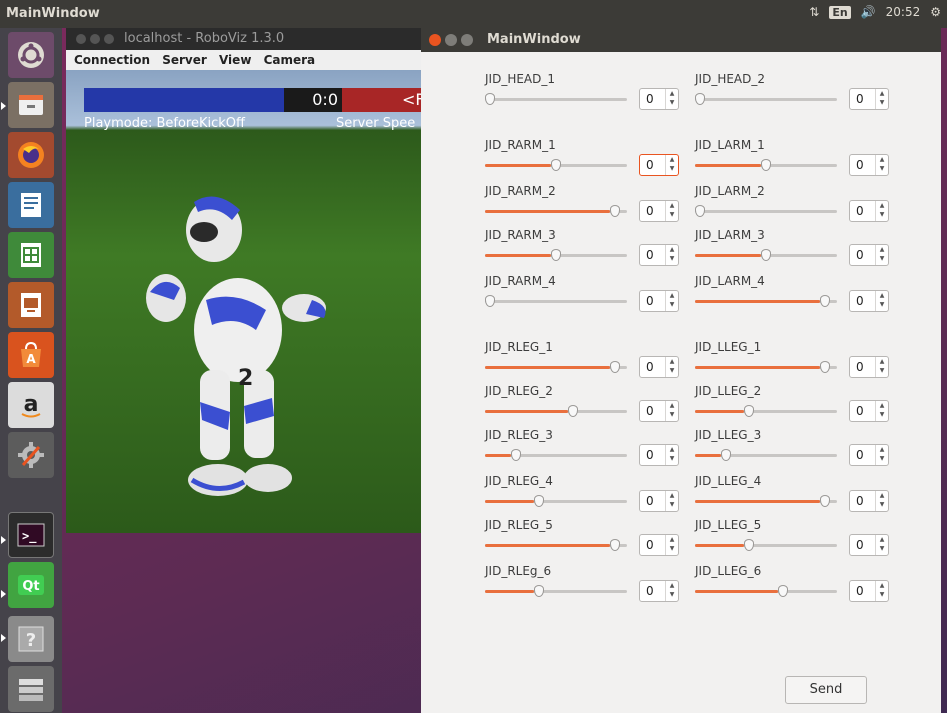  I want to click on jid-rarm-4-slider, so click(556, 302).